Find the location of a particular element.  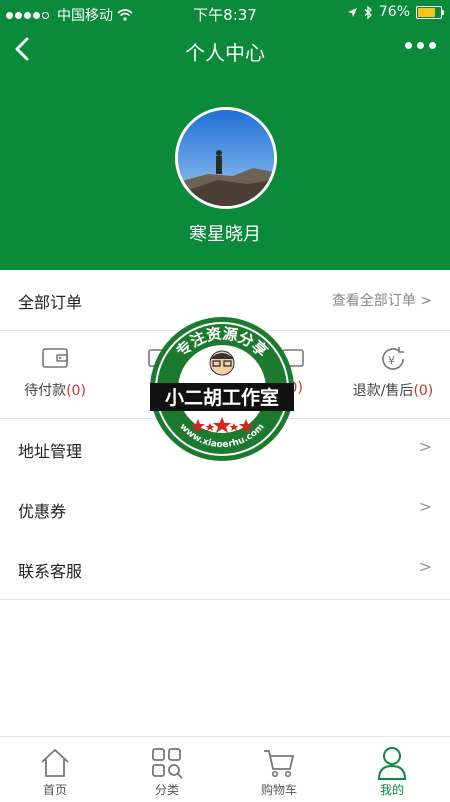

status-bar: 中国移动 下午8:37 76% is located at coordinates (225, 13).